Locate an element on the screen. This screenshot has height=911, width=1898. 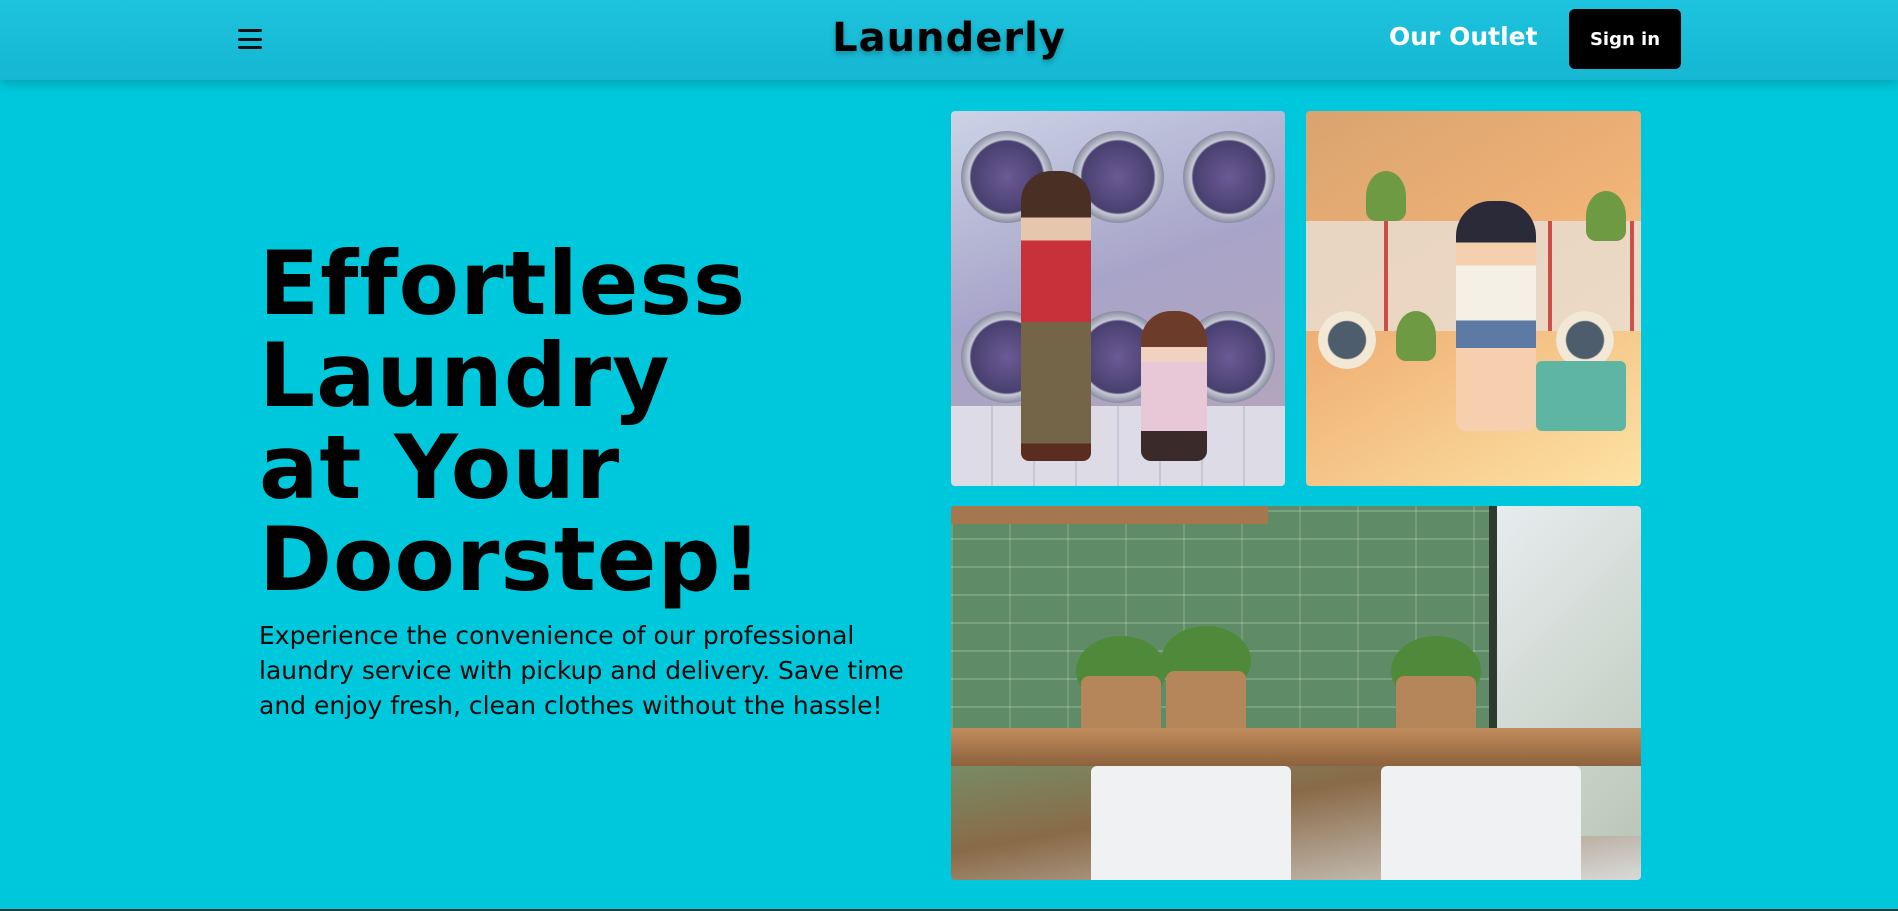
laundry-room-photo-image is located at coordinates (1296, 693).